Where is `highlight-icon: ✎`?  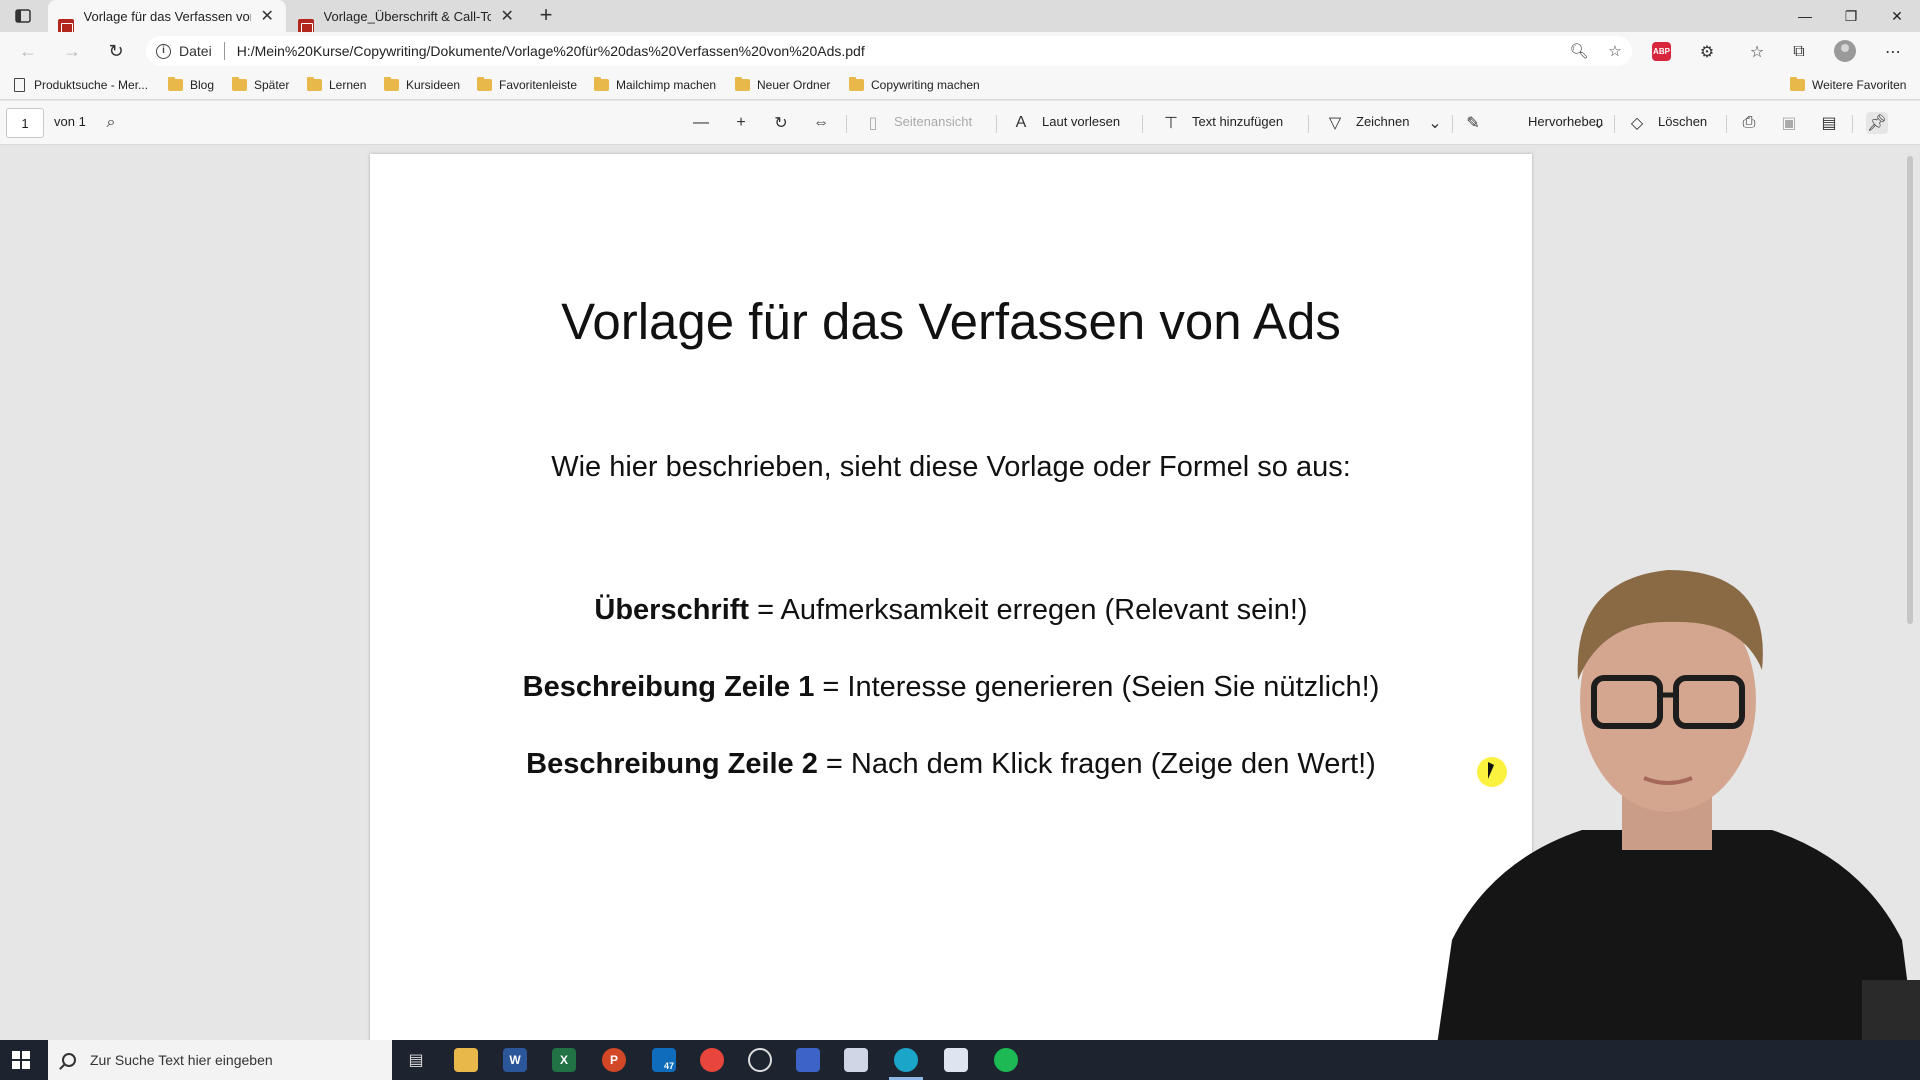
highlight-icon: ✎ is located at coordinates (1473, 123).